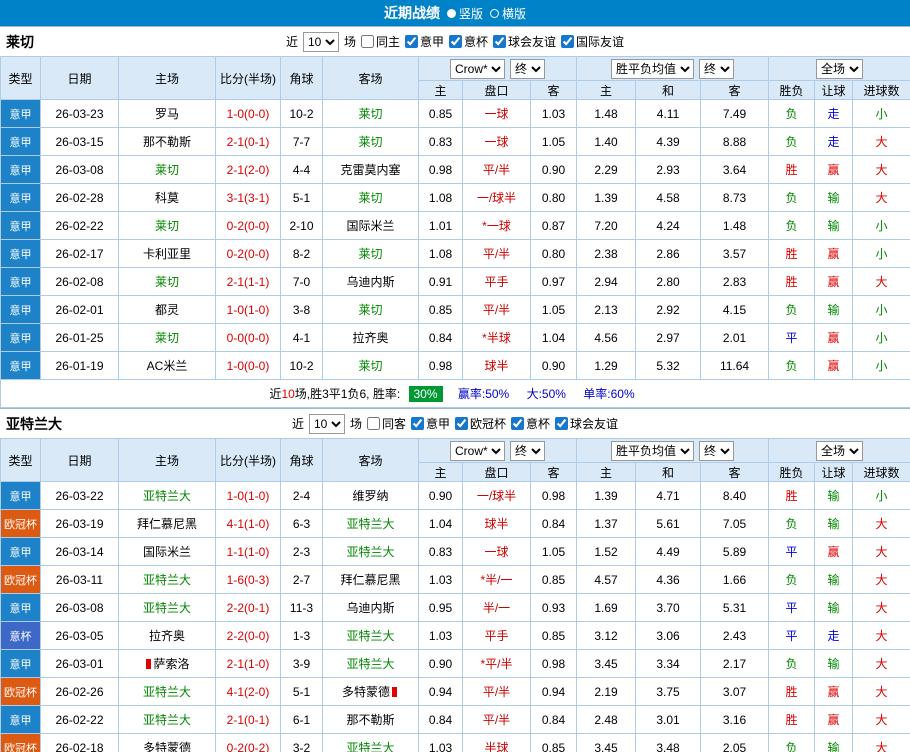  I want to click on ah-handicap: 半/一, so click(496, 607).